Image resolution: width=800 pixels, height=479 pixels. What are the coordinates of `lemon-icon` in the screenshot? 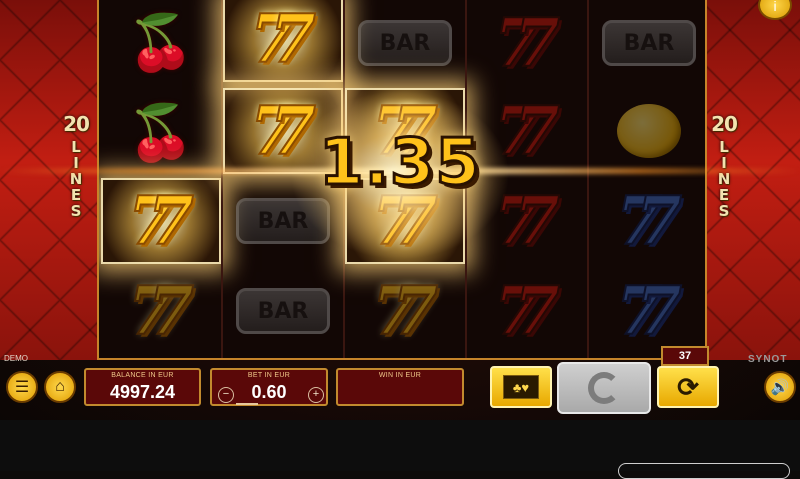 It's located at (649, 131).